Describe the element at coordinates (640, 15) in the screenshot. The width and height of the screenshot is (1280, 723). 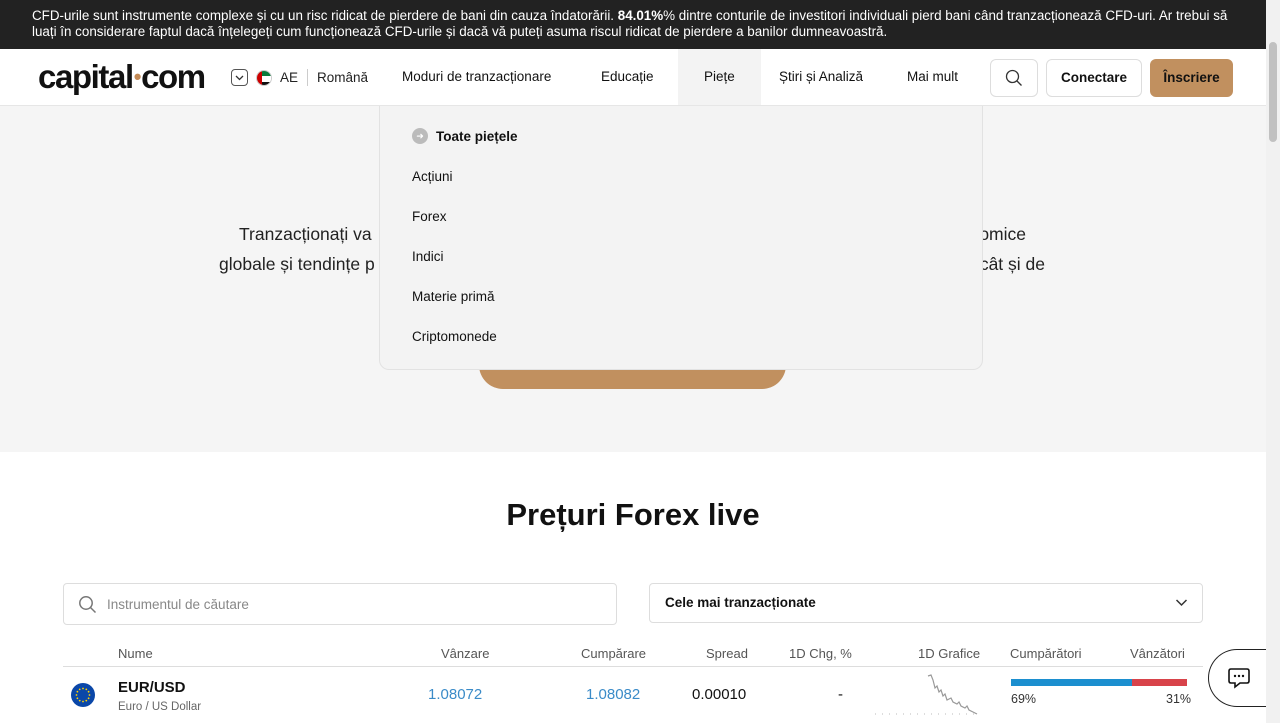
I see `risk-warning-percent: 84.01%` at that location.